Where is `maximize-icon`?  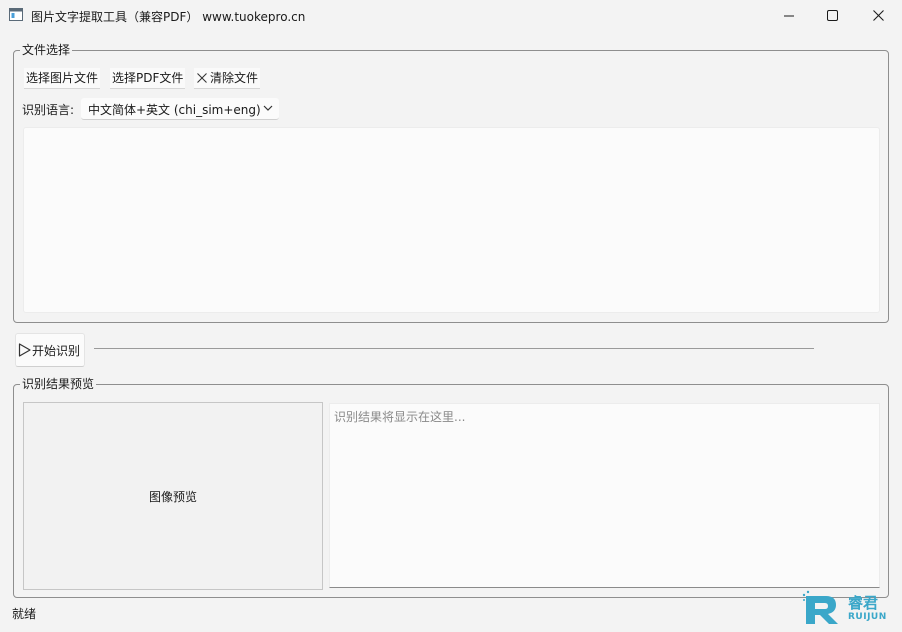
maximize-icon is located at coordinates (832, 15).